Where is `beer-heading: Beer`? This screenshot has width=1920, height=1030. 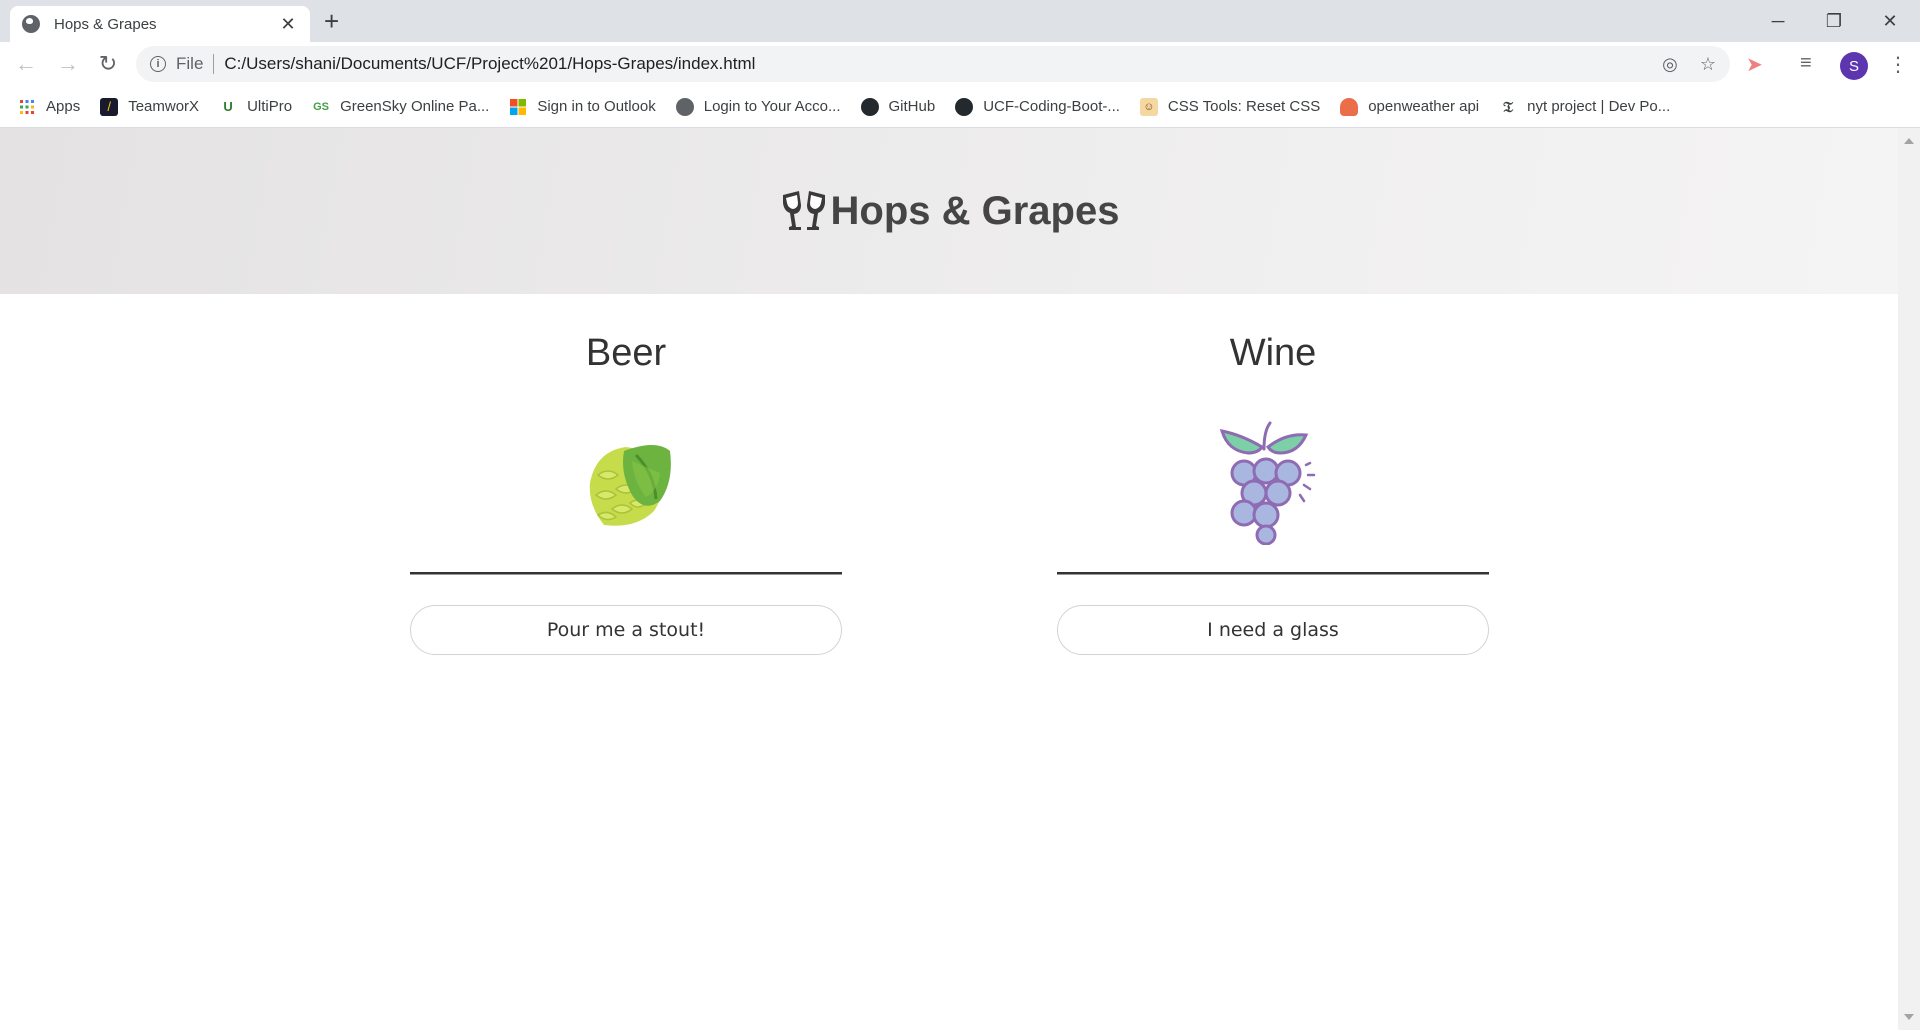 beer-heading: Beer is located at coordinates (626, 353).